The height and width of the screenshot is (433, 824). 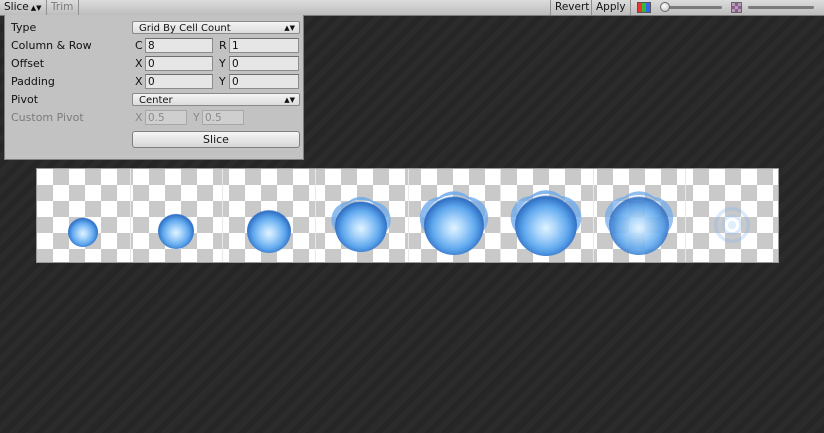 I want to click on column-axis-label: C, so click(x=139, y=45).